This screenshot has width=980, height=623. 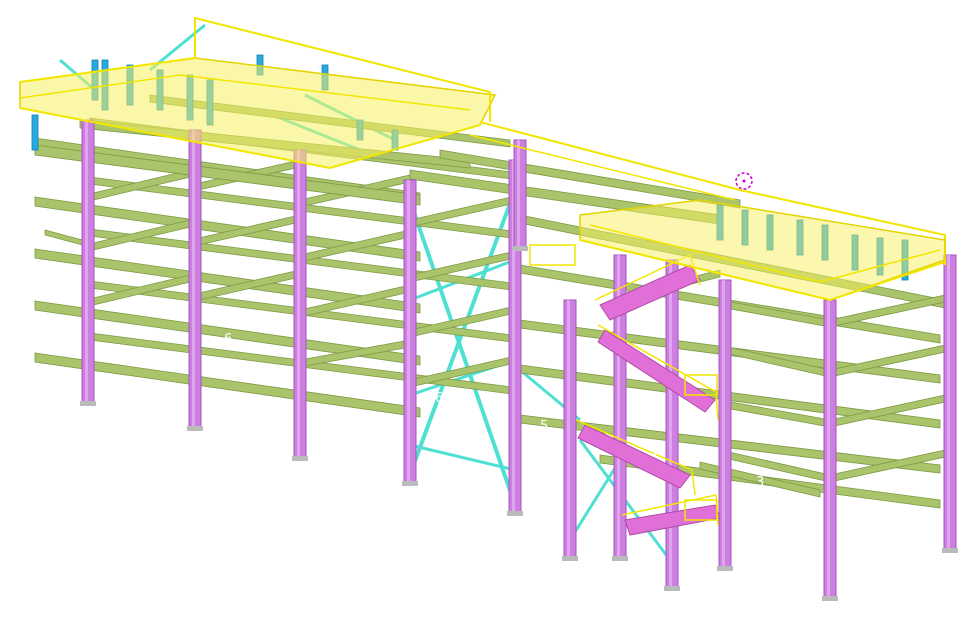 I want to click on marker-center-dot, so click(x=744, y=181).